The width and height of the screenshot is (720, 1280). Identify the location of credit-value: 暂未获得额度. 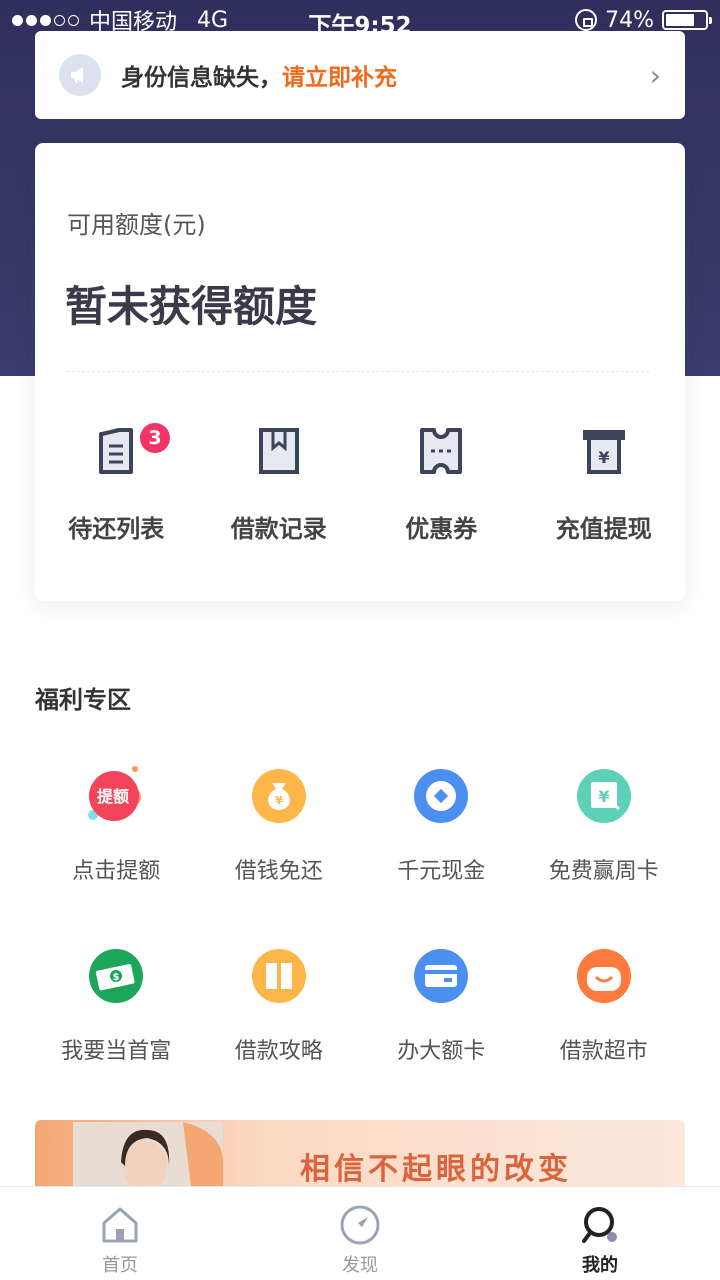
(191, 306).